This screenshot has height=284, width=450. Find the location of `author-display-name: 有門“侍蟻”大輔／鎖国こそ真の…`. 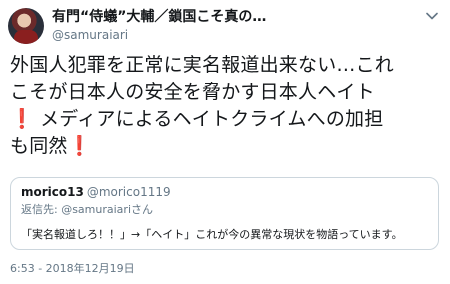

author-display-name: 有門“侍蟻”大輔／鎖国こそ真の… is located at coordinates (159, 17).